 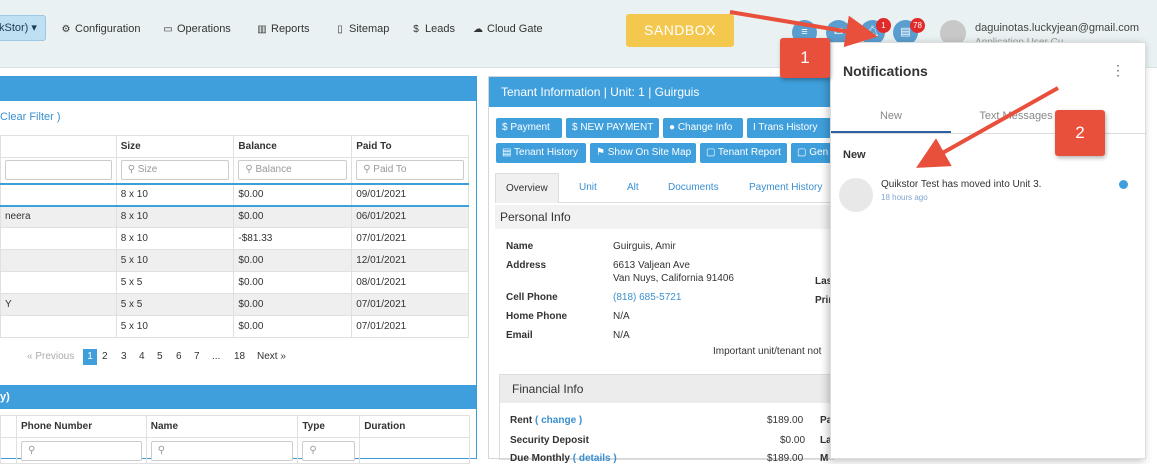 What do you see at coordinates (1080, 133) in the screenshot?
I see `callout-2: 2` at bounding box center [1080, 133].